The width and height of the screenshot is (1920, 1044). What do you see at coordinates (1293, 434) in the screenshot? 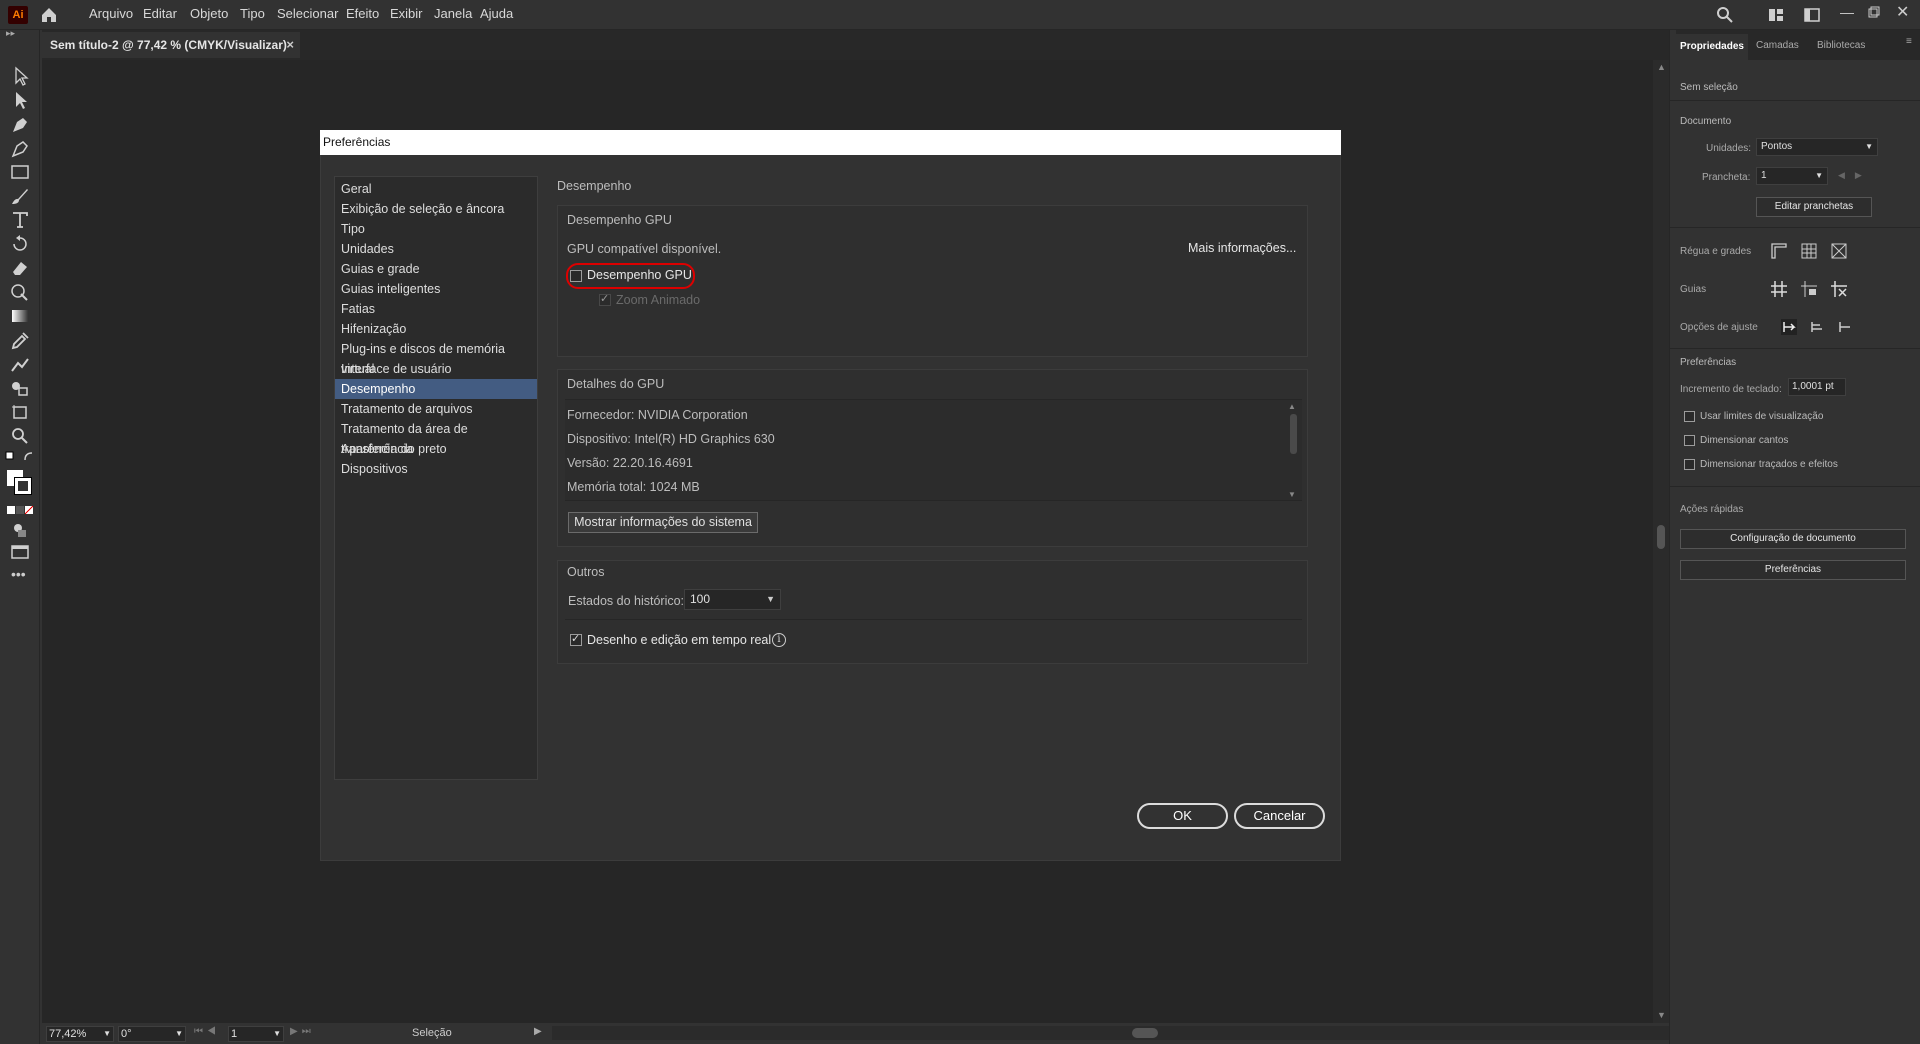
I see `details-scroll-thumb` at bounding box center [1293, 434].